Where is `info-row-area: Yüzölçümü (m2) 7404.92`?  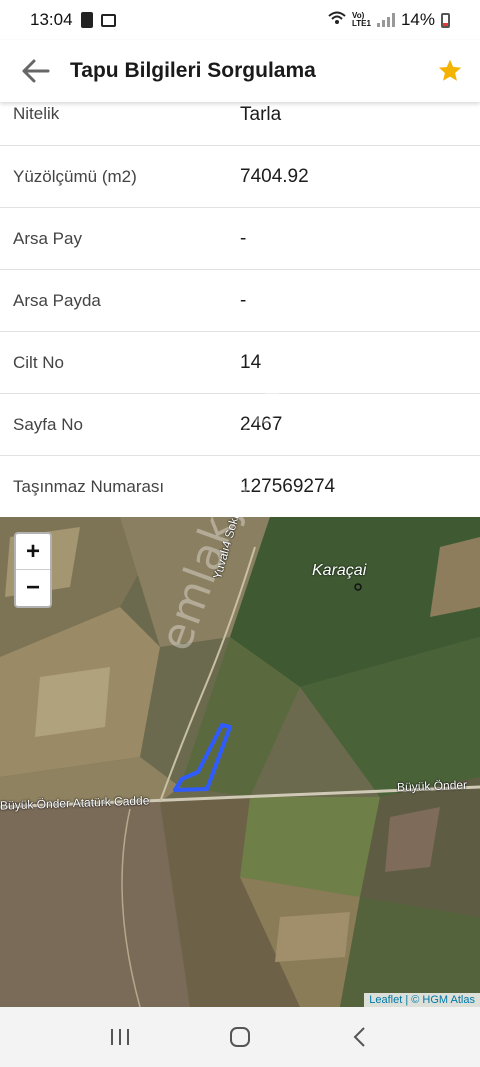 info-row-area: Yüzölçümü (m2) 7404.92 is located at coordinates (240, 177).